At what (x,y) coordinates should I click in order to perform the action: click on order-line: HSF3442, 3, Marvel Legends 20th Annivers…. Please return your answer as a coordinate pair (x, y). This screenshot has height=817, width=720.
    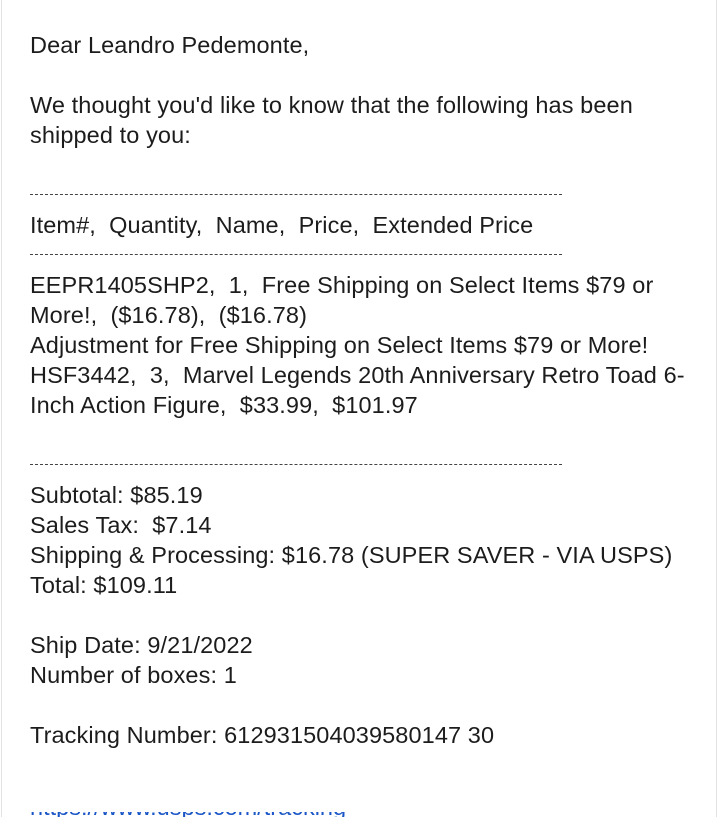
    Looking at the image, I should click on (357, 390).